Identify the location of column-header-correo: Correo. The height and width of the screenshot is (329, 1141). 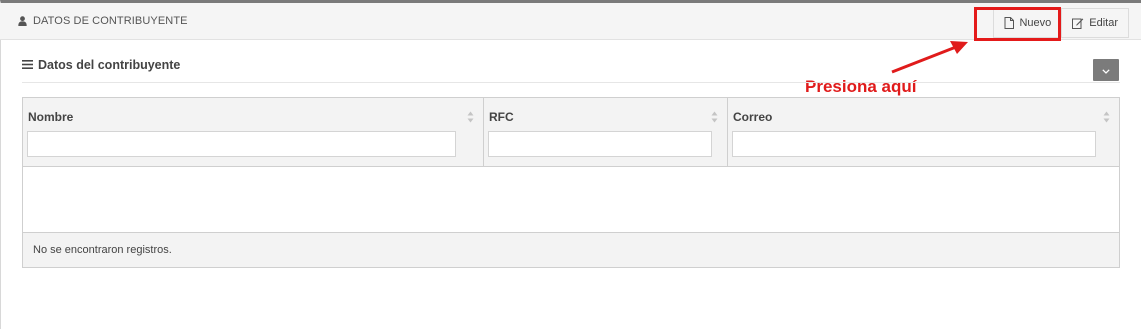
(923, 132).